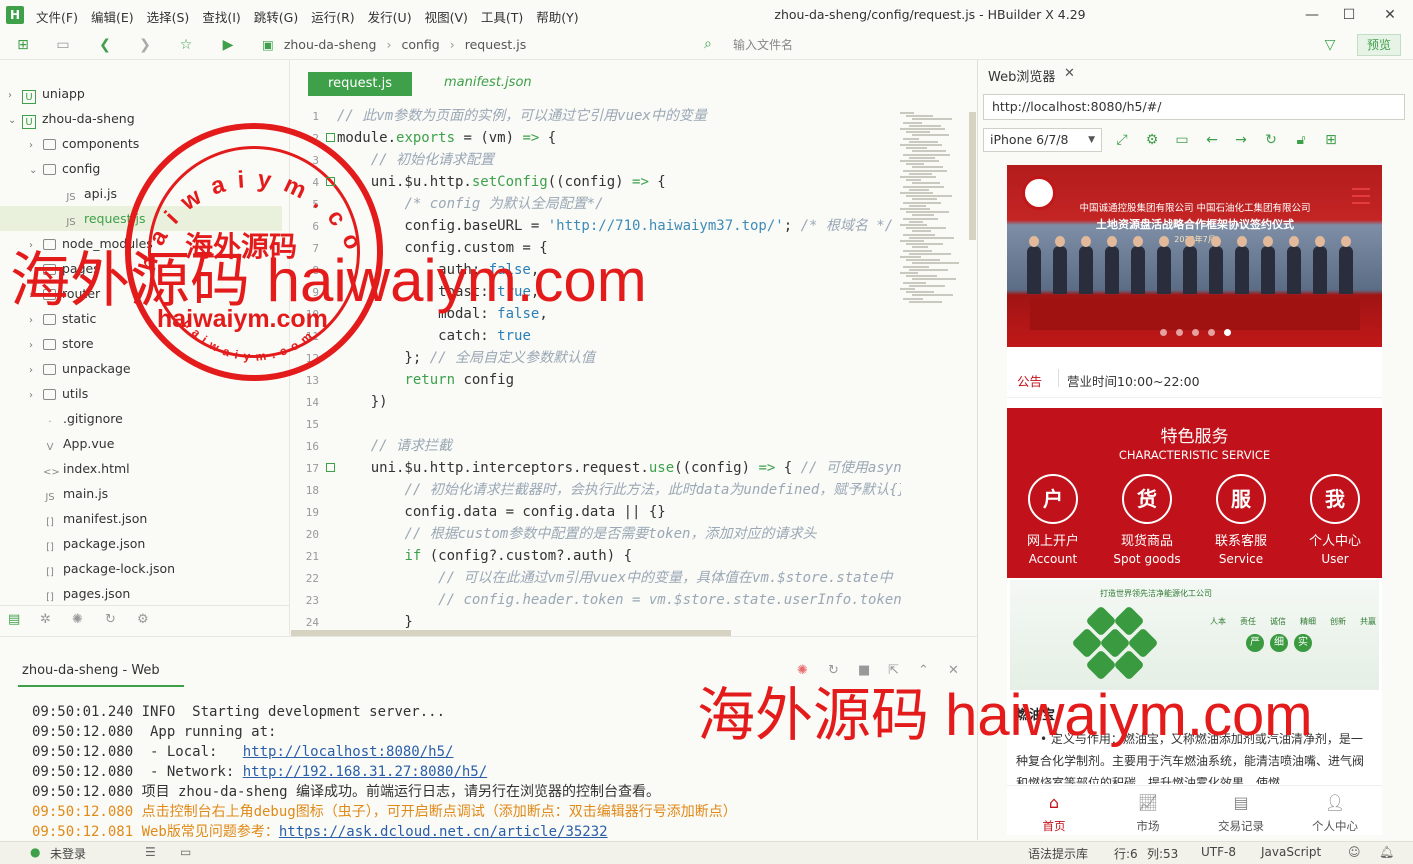 The width and height of the screenshot is (1413, 864). I want to click on notification-icon: ☺, so click(1354, 852).